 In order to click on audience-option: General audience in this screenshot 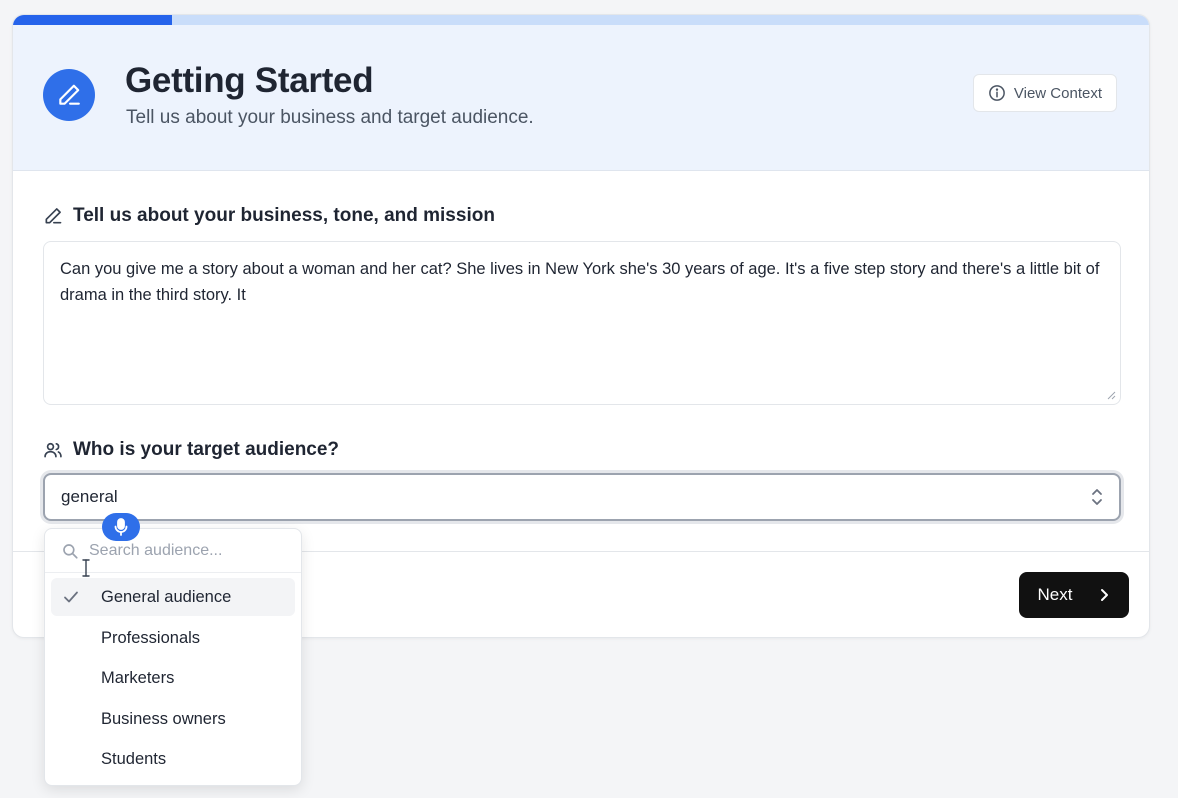, I will do `click(173, 597)`.